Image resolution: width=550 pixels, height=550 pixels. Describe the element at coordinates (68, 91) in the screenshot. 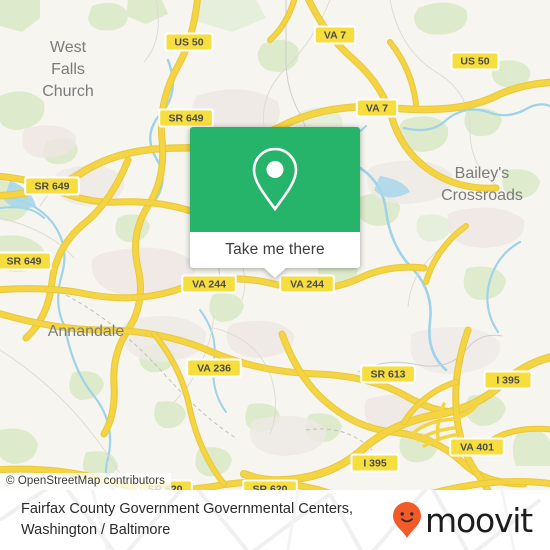

I see `svg-text: Church` at that location.